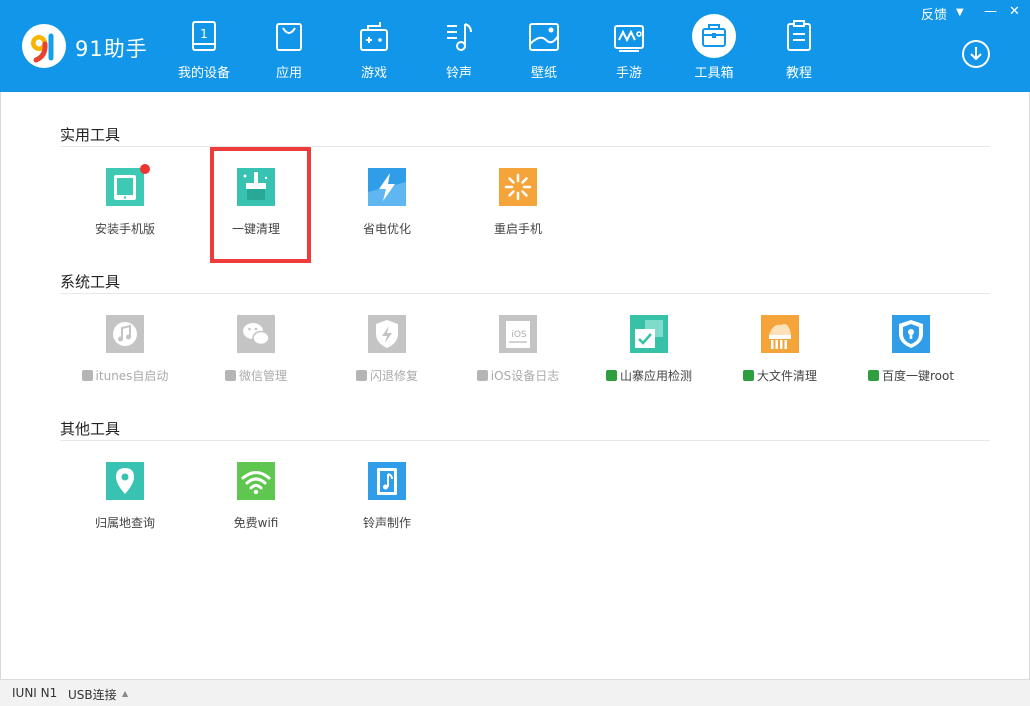 The image size is (1030, 706). What do you see at coordinates (387, 363) in the screenshot?
I see `tool-crash-repair: 闪退修复` at bounding box center [387, 363].